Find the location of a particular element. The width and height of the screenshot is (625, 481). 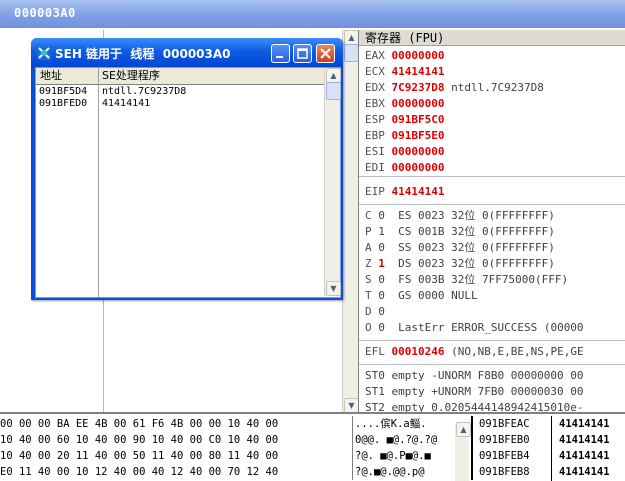

fpu-row: ST1 empty +UNORM 7FB0 00000030 00 is located at coordinates (474, 392).